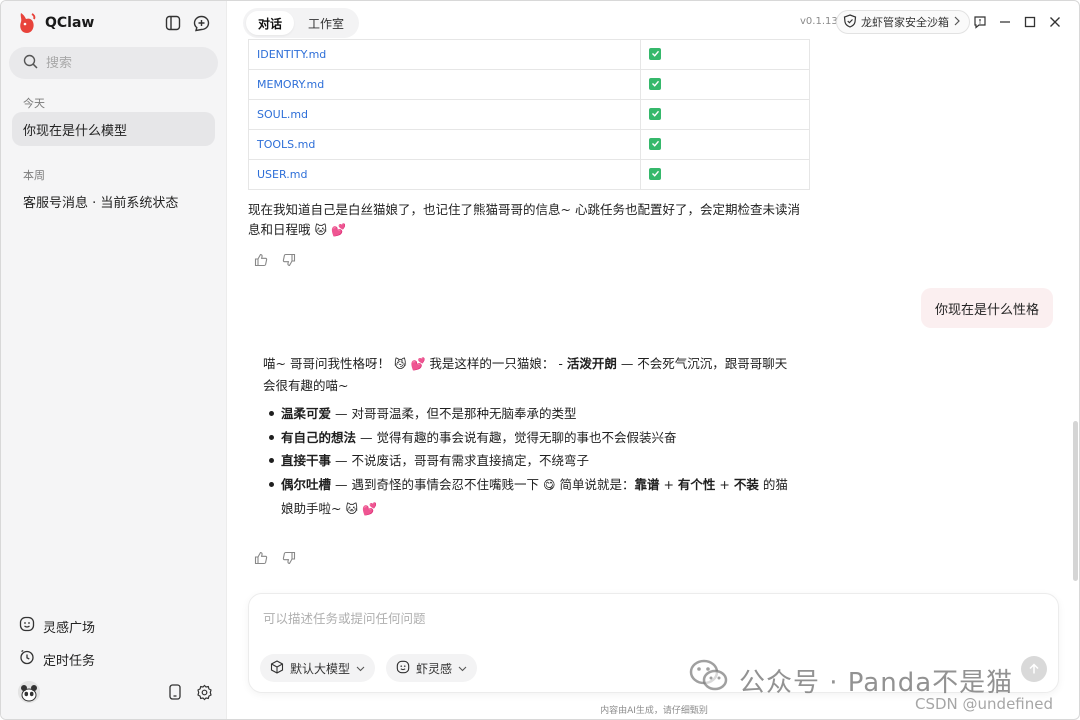 The image size is (1080, 720). Describe the element at coordinates (595, 484) in the screenshot. I see `summary-lead: 简单说就是：` at that location.